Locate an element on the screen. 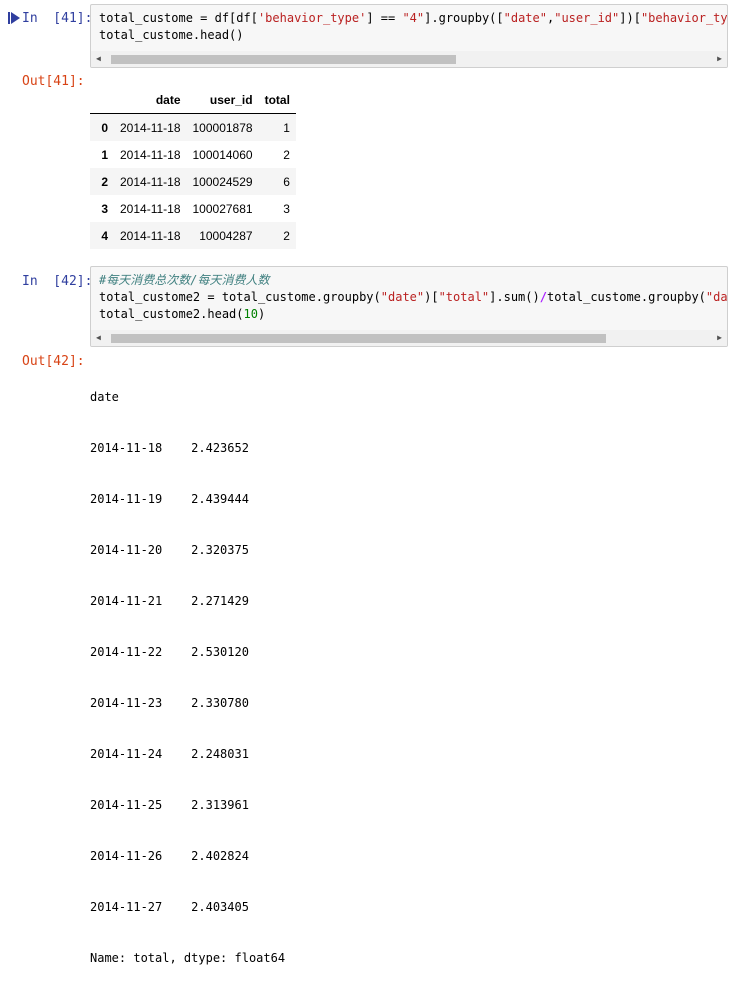  output-prompt: Out[42]: is located at coordinates (53, 361).